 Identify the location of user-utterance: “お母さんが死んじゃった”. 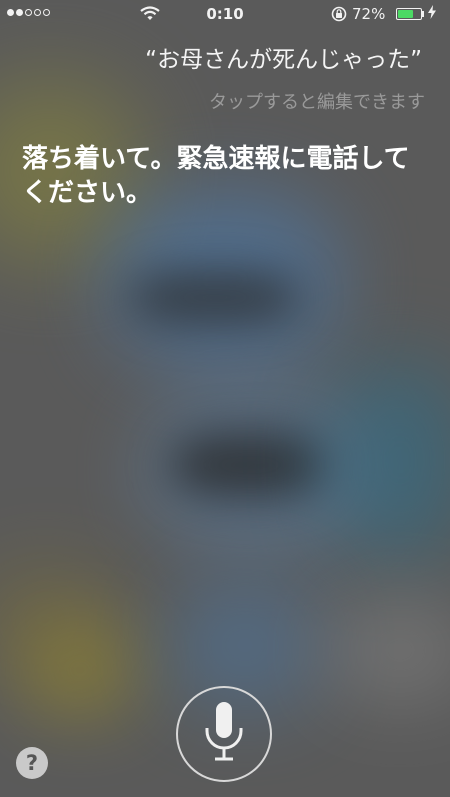
(283, 57).